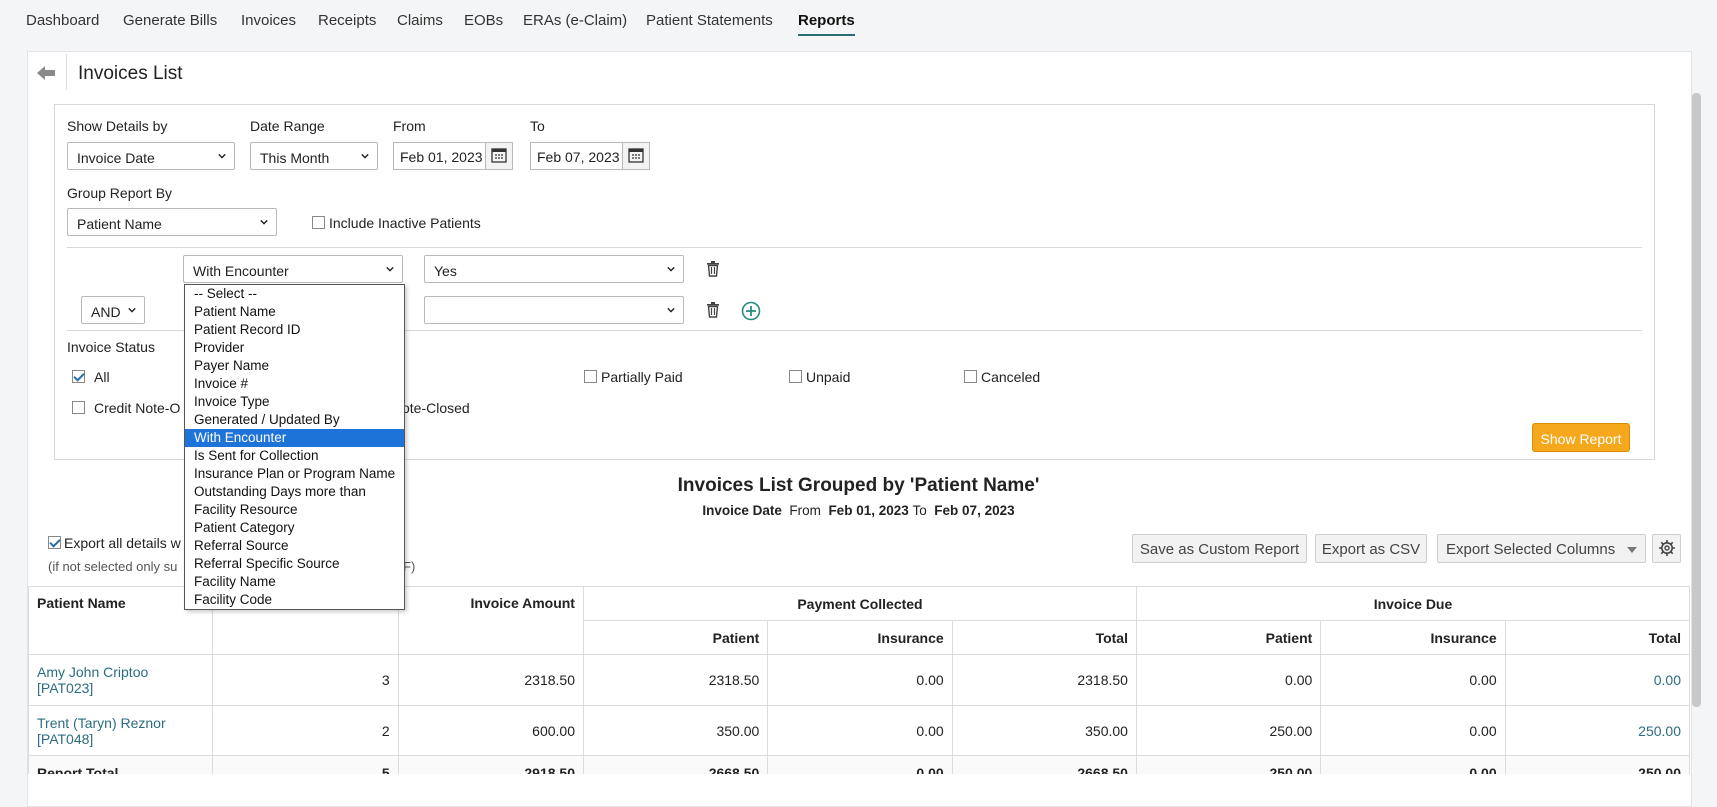  I want to click on nav-invoices: Invoices, so click(268, 20).